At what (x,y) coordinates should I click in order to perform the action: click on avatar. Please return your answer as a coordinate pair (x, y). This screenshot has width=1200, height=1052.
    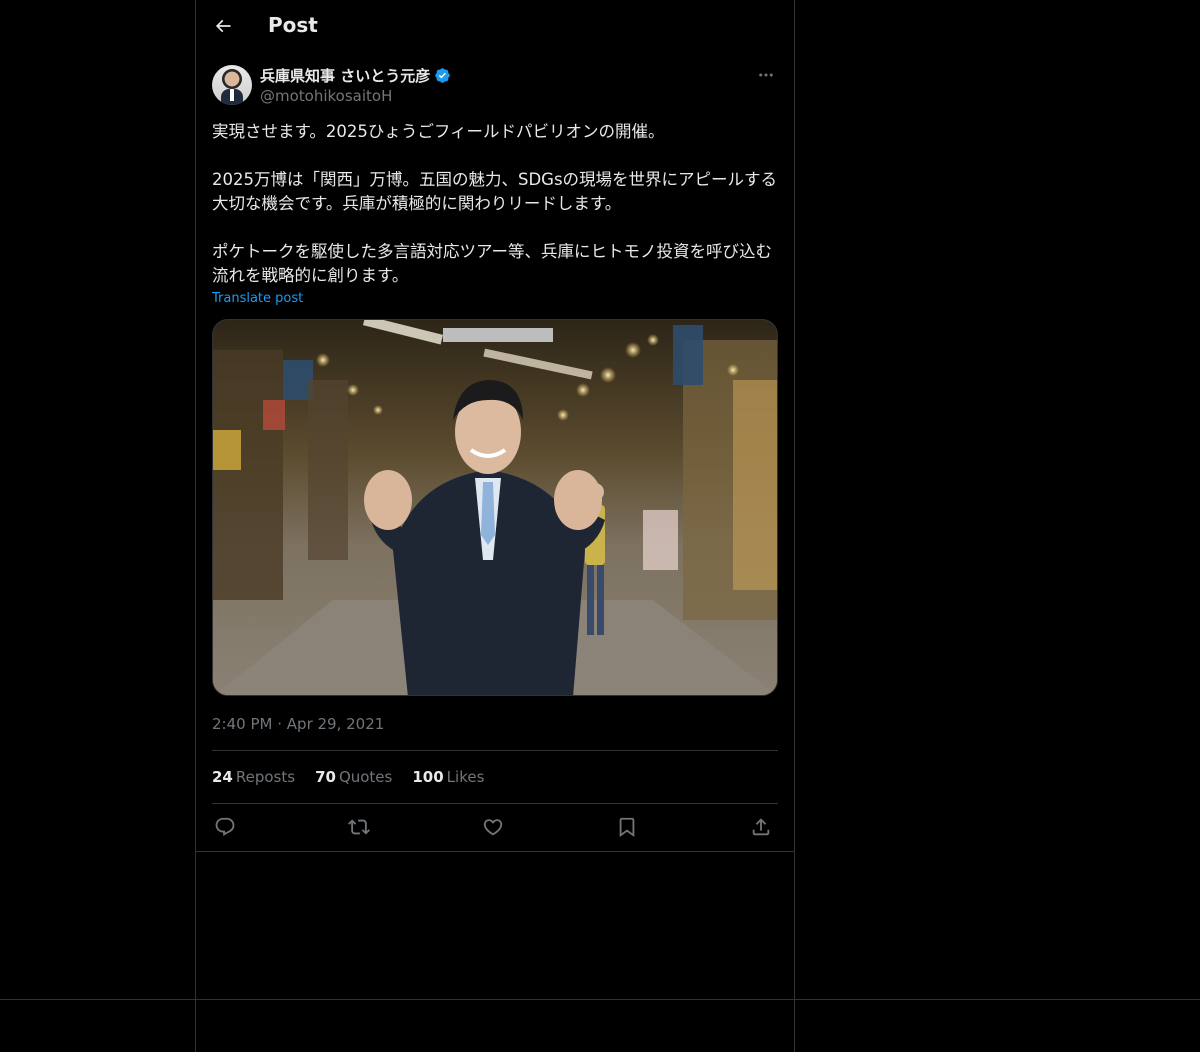
    Looking at the image, I should click on (232, 85).